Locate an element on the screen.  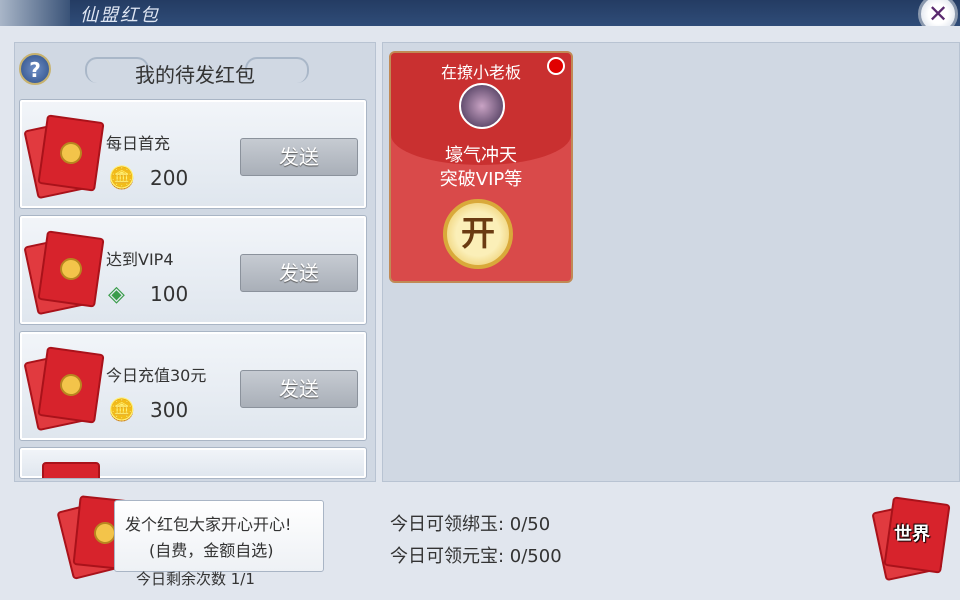
item-amount: 300 is located at coordinates (169, 410).